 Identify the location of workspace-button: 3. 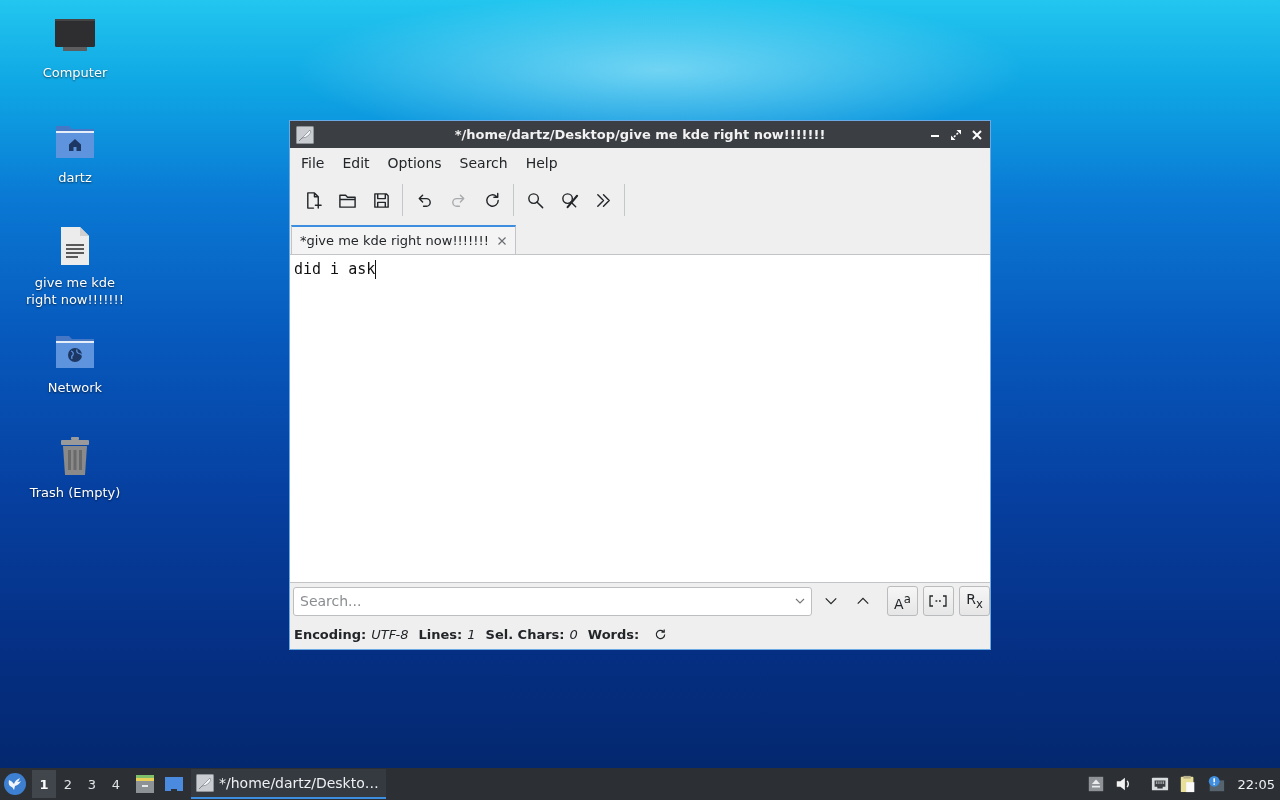
(92, 784).